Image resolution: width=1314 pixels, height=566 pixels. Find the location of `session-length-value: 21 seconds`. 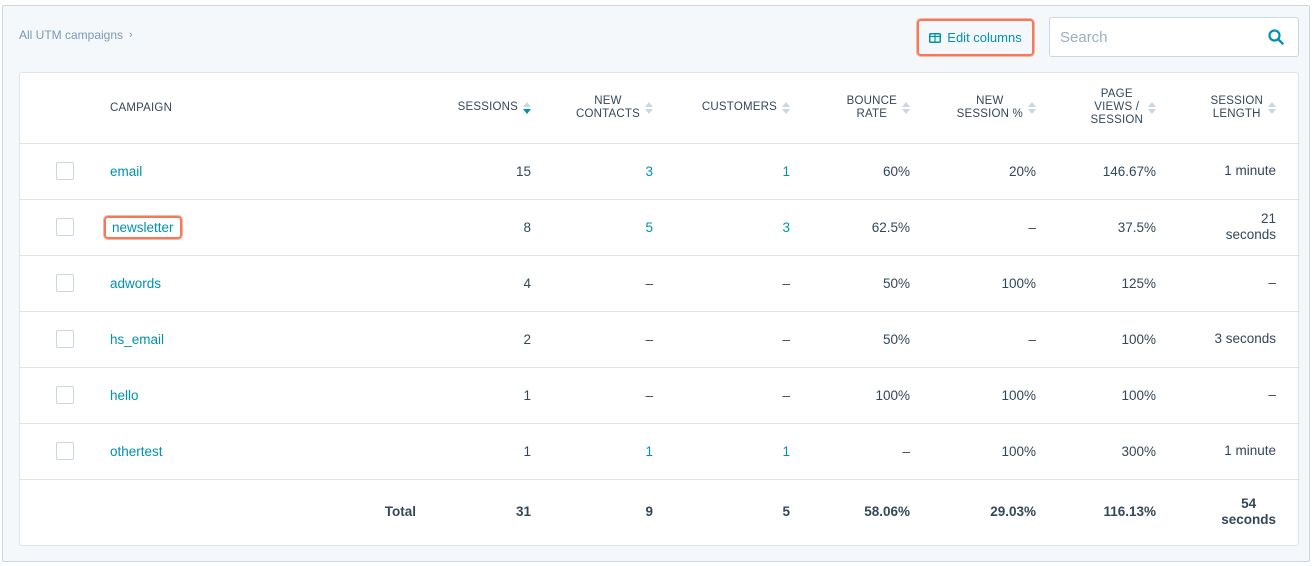

session-length-value: 21 seconds is located at coordinates (1250, 226).